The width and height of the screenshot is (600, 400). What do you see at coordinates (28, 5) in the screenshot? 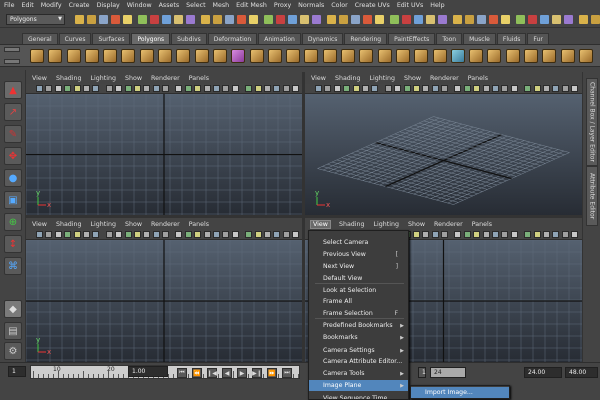
I see `menu-edit: Edit` at bounding box center [28, 5].